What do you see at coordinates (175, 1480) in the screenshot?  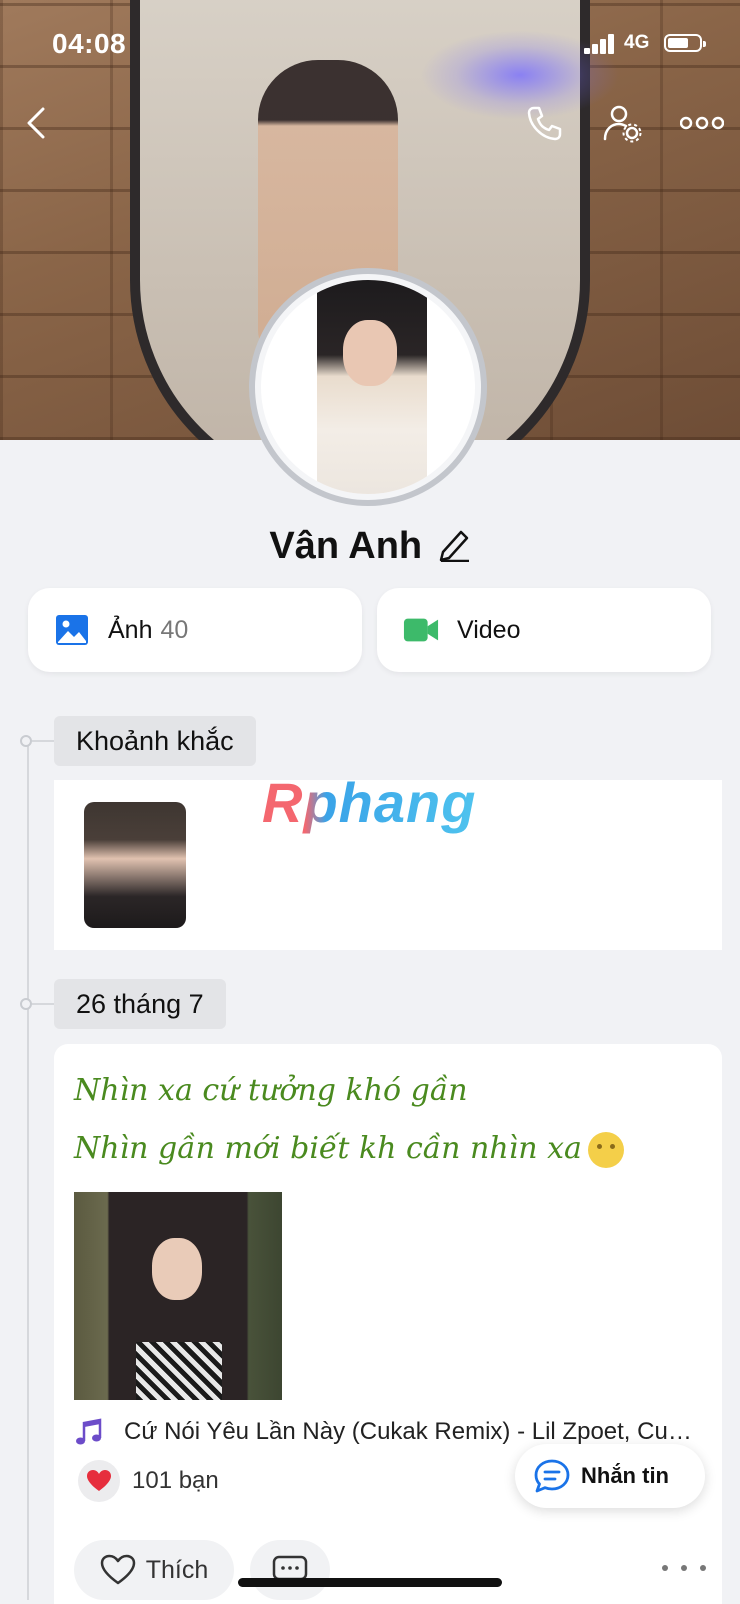 I see `reactions-count: 101 bạn` at bounding box center [175, 1480].